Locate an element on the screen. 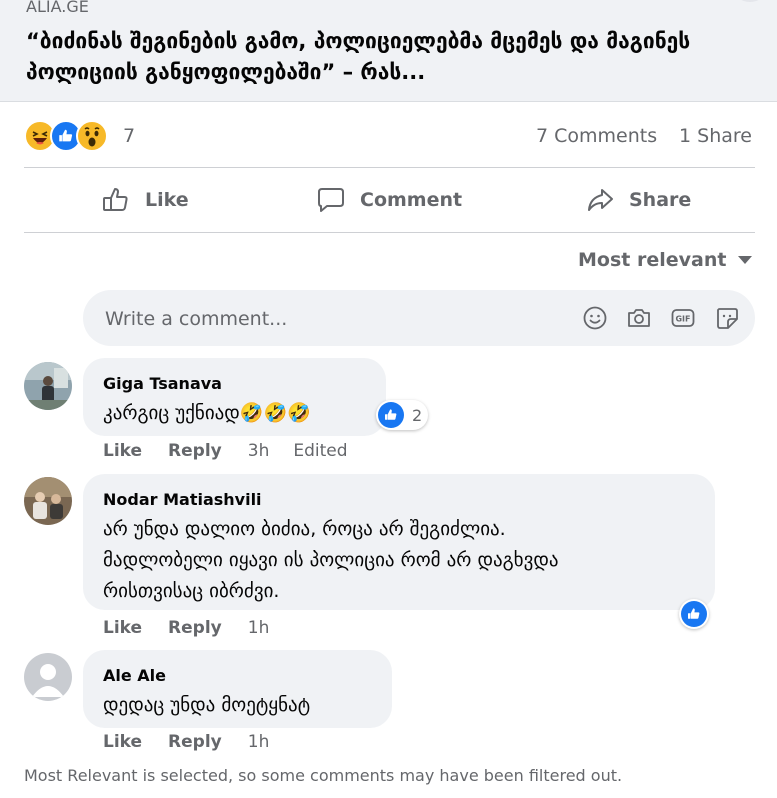 This screenshot has width=777, height=798. share-button: Share is located at coordinates (638, 200).